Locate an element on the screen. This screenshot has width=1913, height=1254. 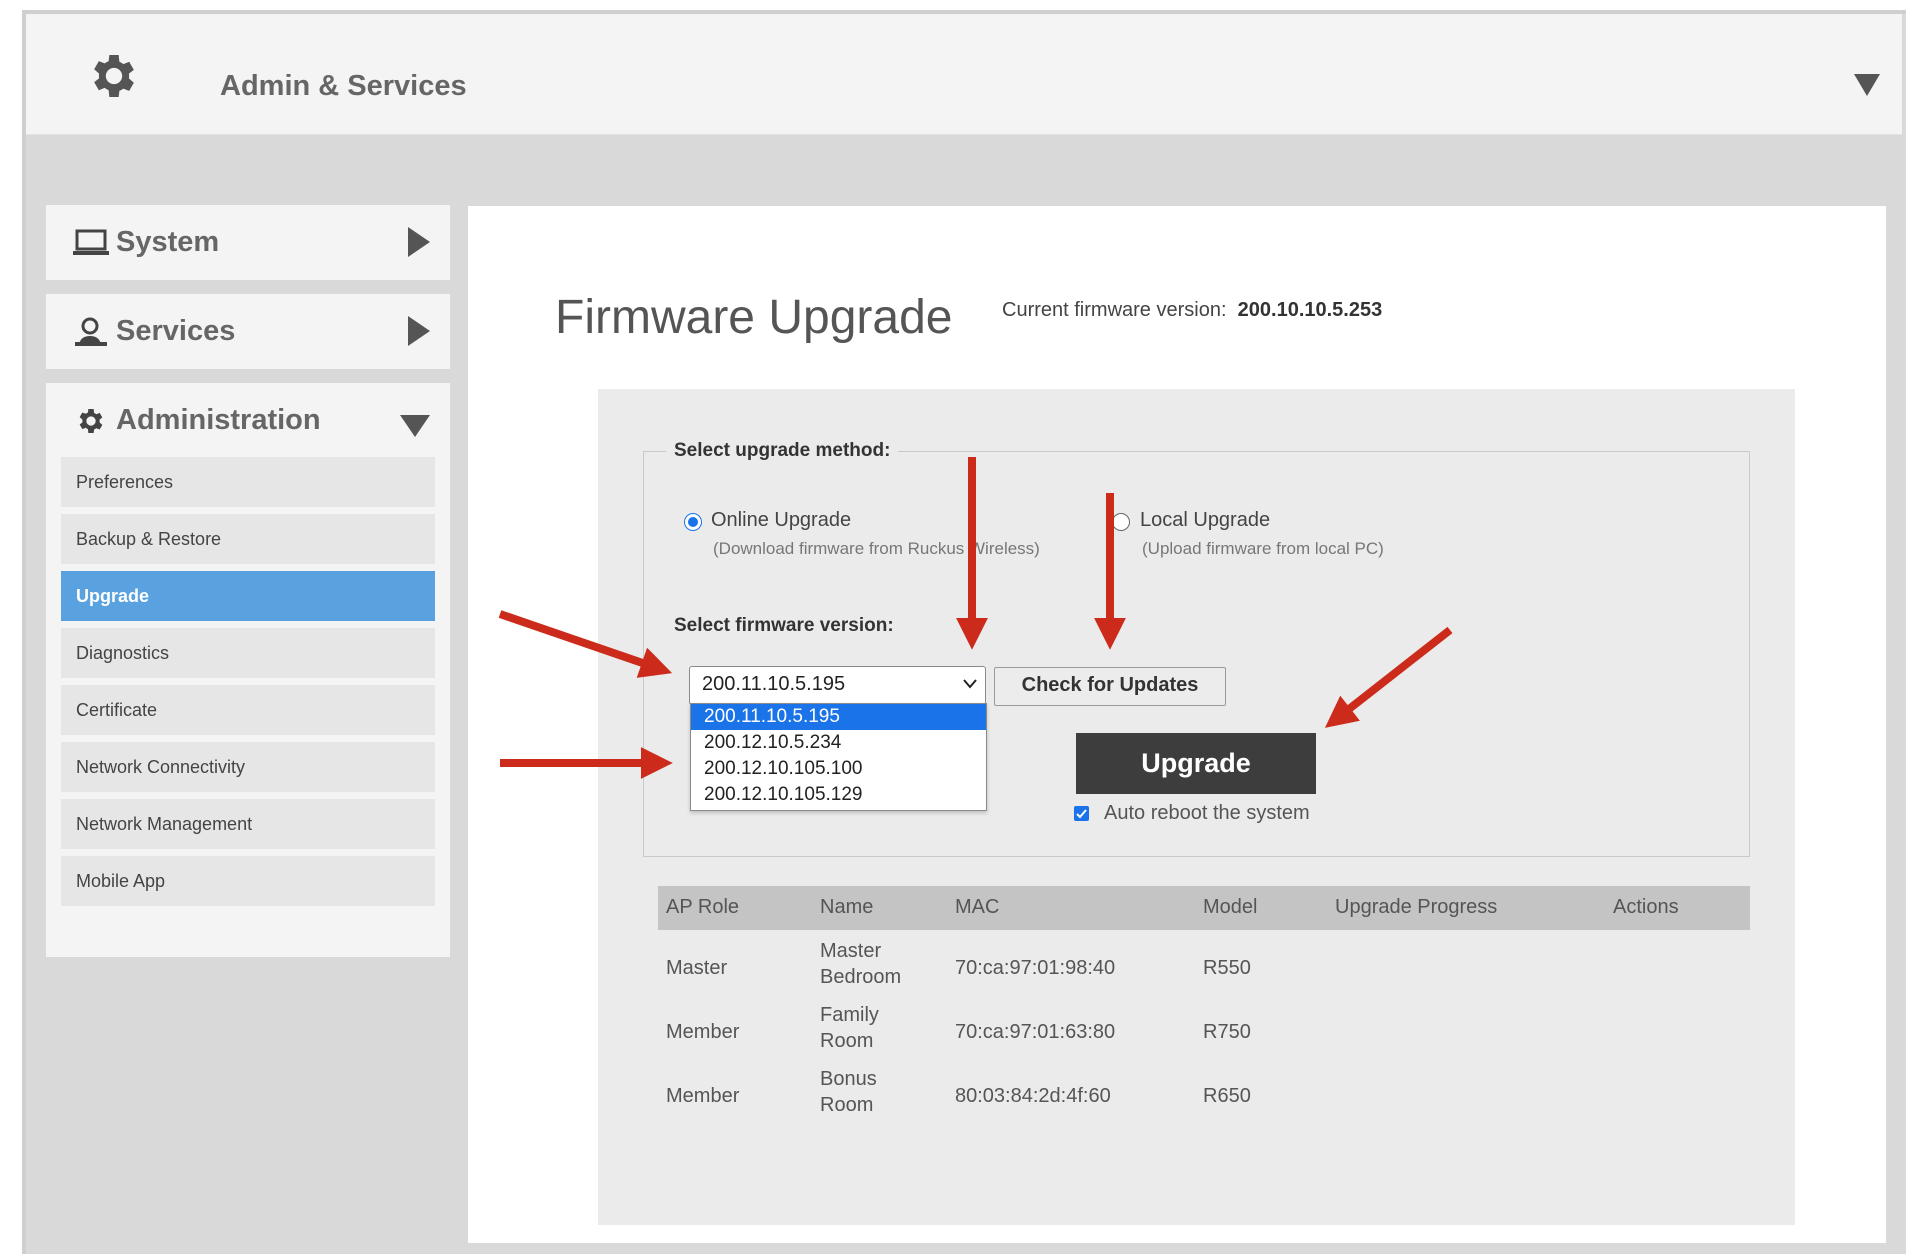
sidebar-item-services: Services is located at coordinates (248, 331).